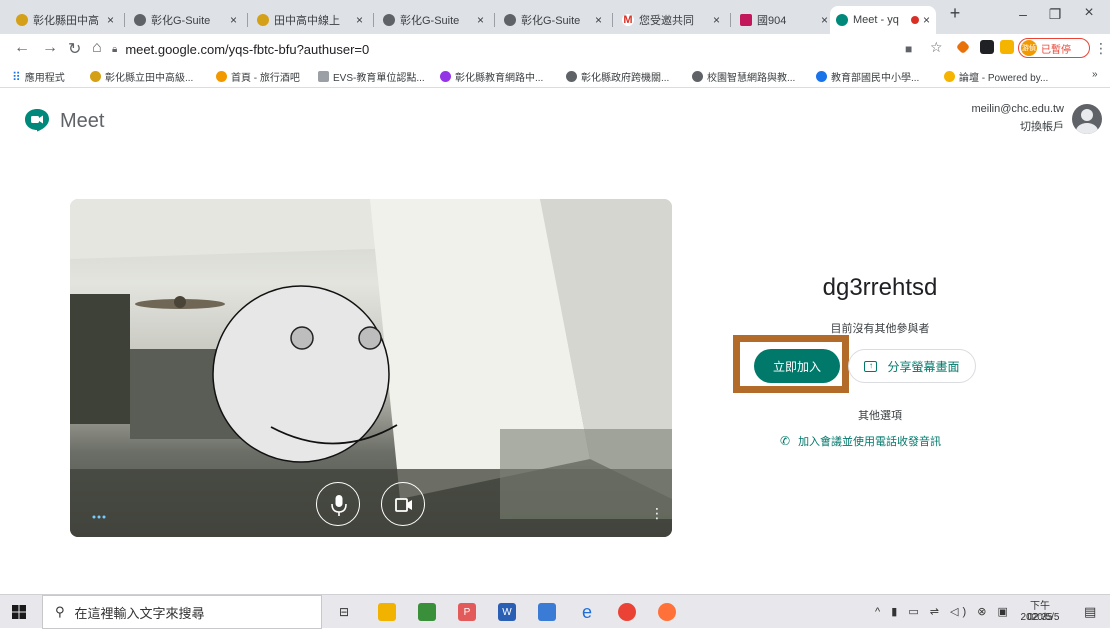 This screenshot has height=629, width=1110. What do you see at coordinates (1054, 48) in the screenshot?
I see `profile-paused-button: 游偵 已暫停` at bounding box center [1054, 48].